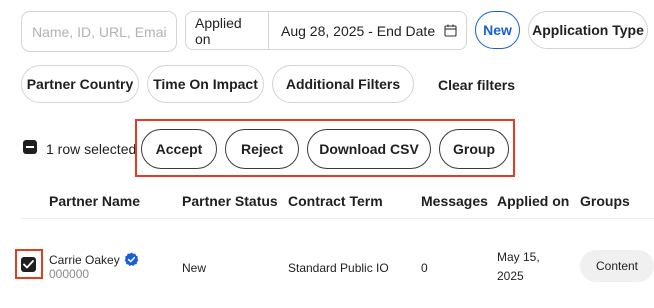  Describe the element at coordinates (588, 30) in the screenshot. I see `application-type-filter: Application Type` at that location.